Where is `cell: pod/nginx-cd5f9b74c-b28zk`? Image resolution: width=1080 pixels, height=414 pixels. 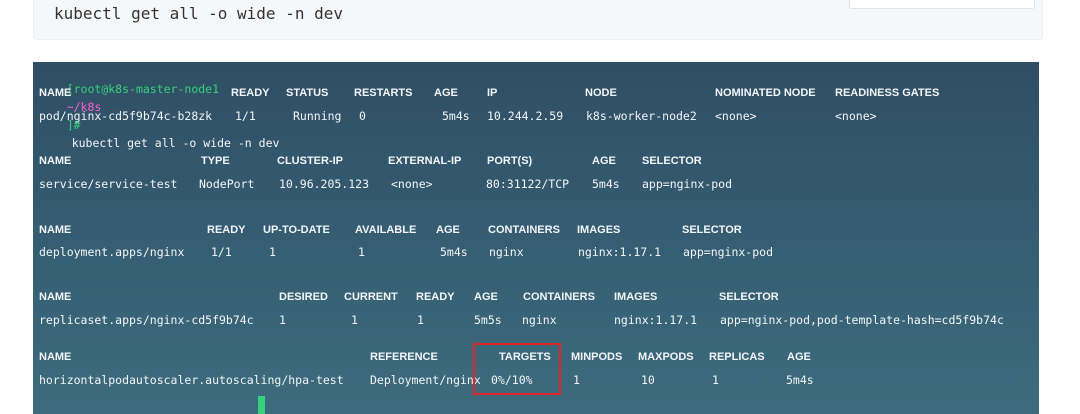
cell: pod/nginx-cd5f9b74c-b28zk is located at coordinates (126, 116).